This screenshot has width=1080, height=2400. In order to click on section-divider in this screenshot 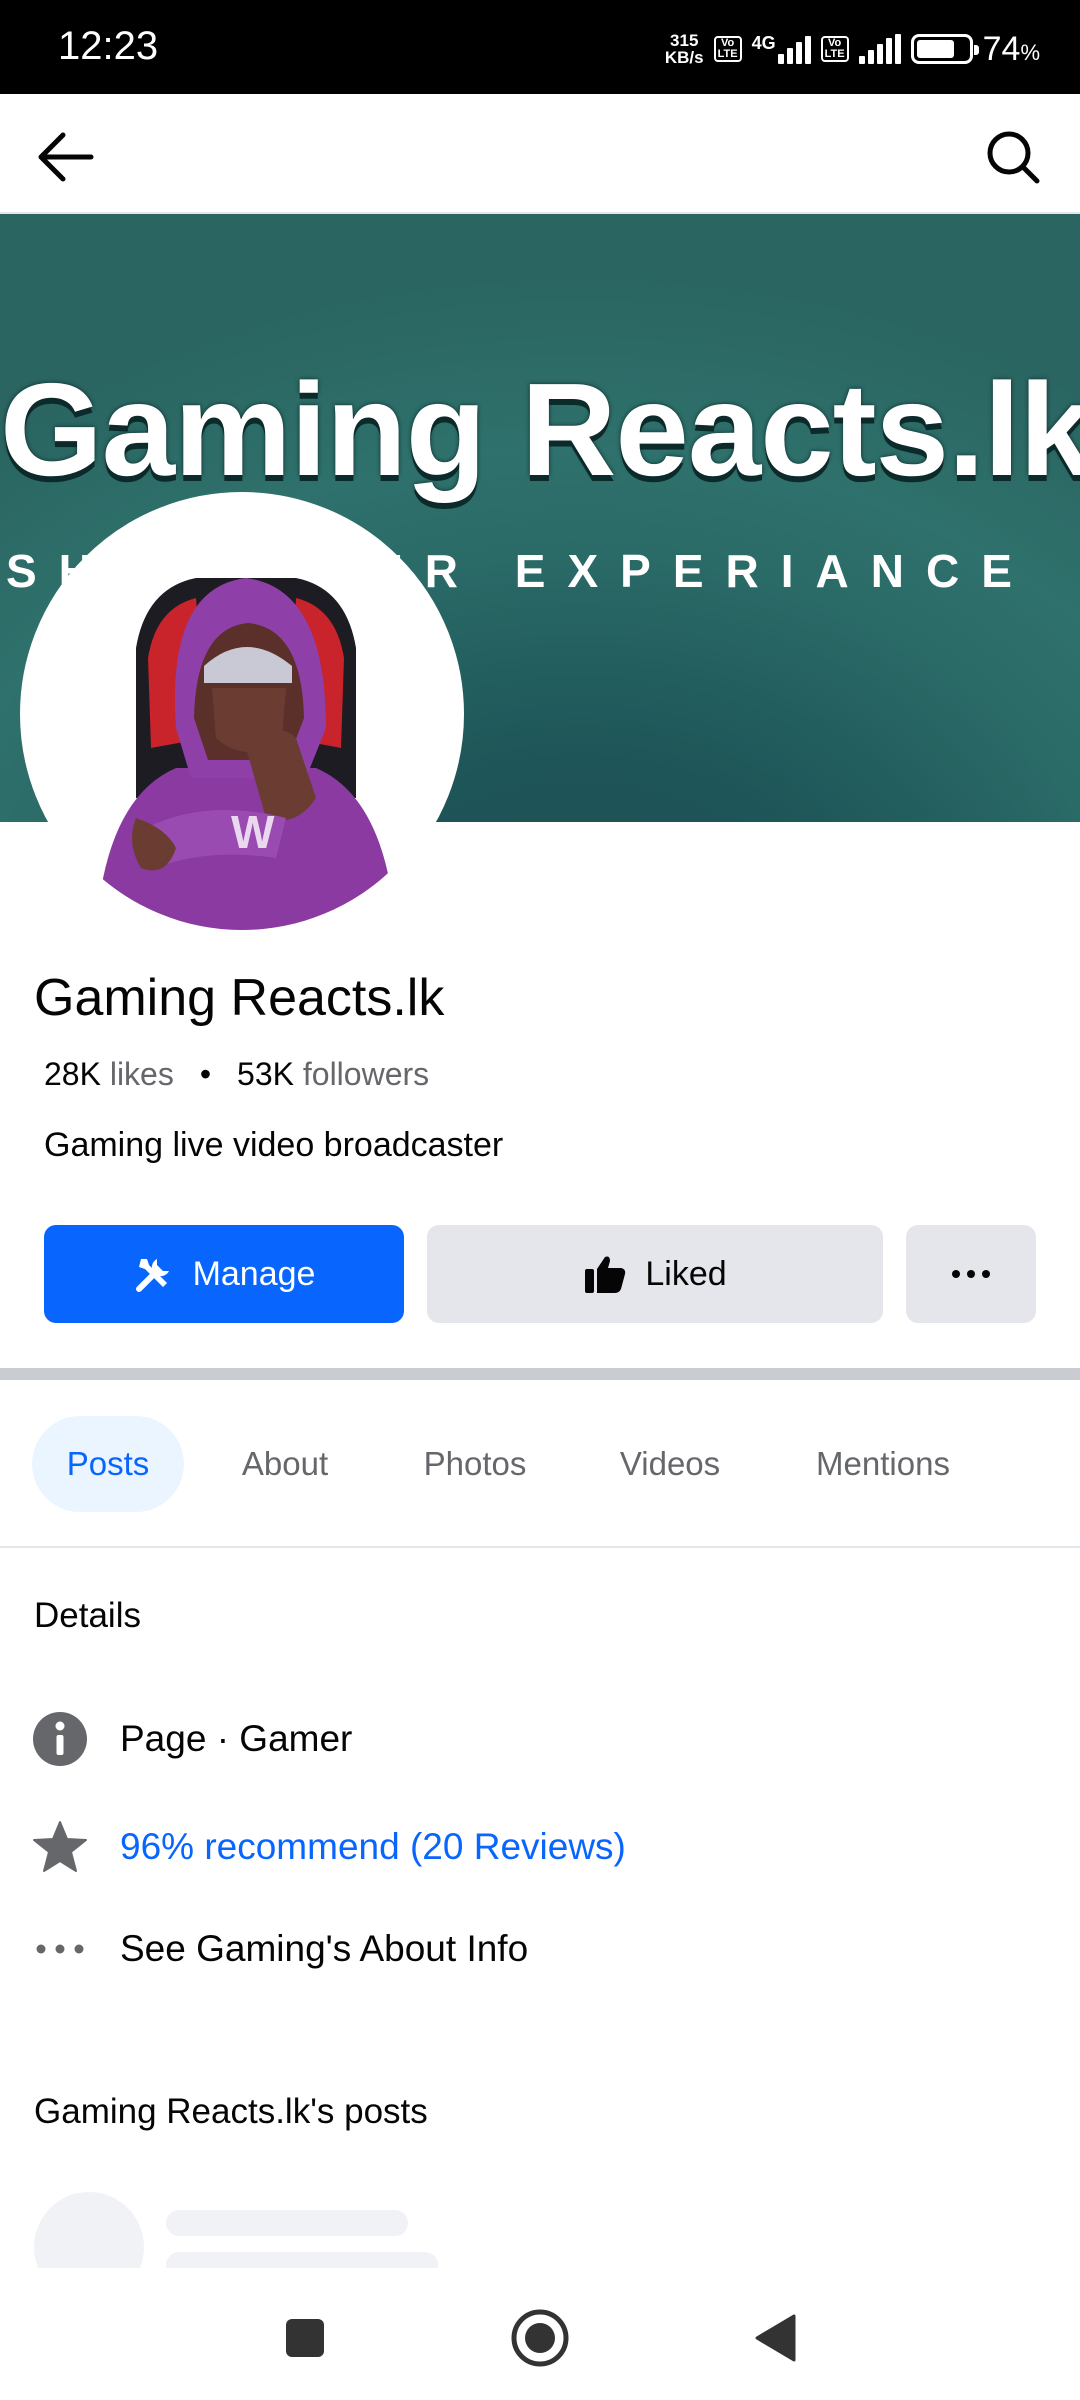, I will do `click(540, 1374)`.